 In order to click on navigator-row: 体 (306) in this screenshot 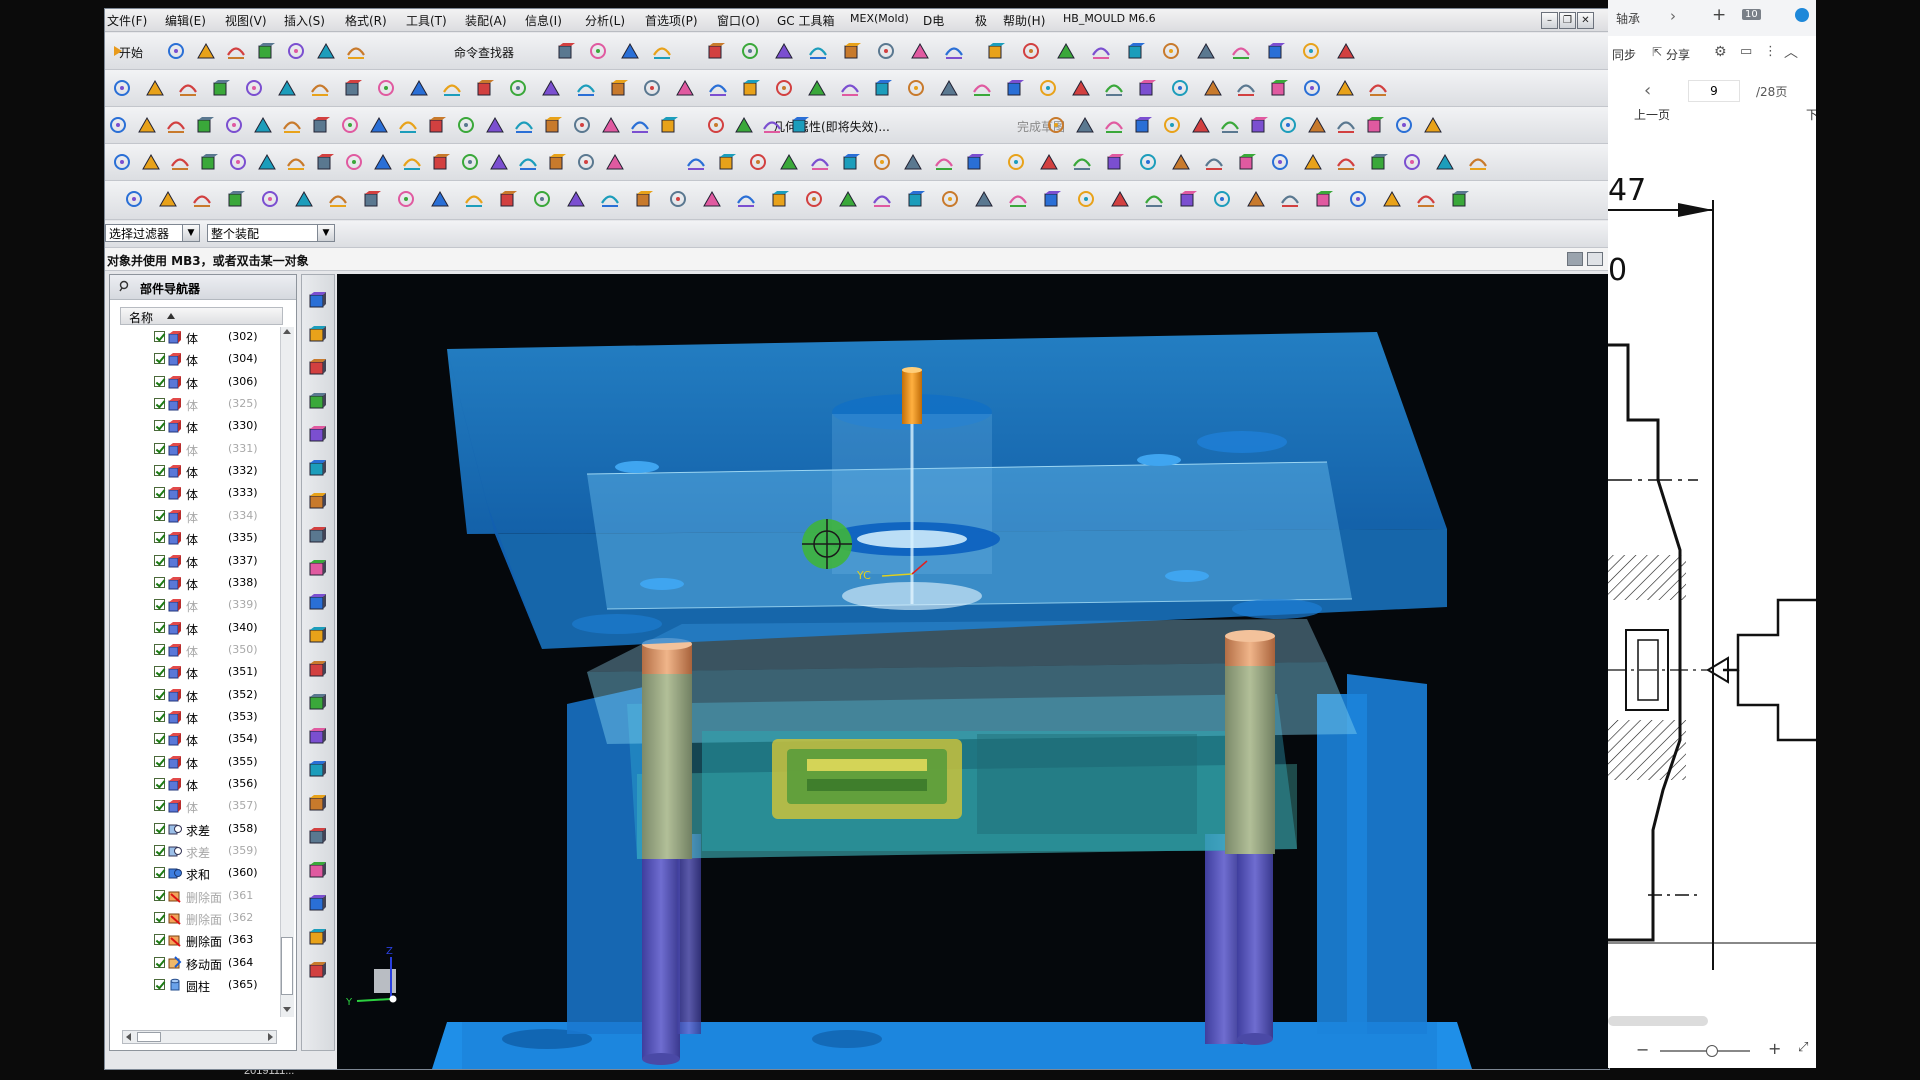, I will do `click(194, 382)`.